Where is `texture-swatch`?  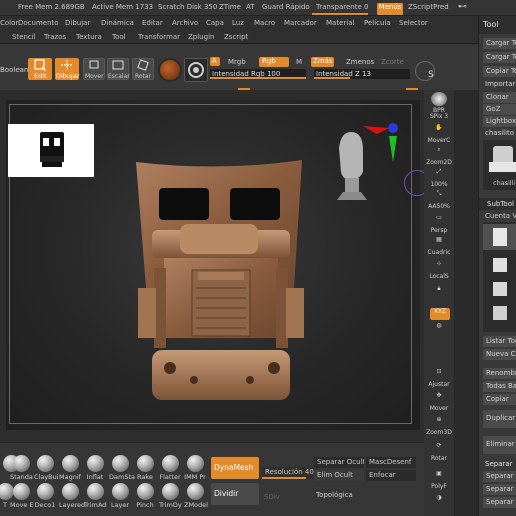
texture-swatch is located at coordinates (196, 70).